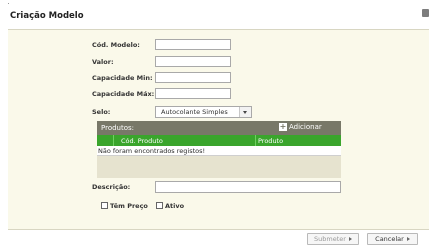  I want to click on submit-label: Submeter, so click(330, 239).